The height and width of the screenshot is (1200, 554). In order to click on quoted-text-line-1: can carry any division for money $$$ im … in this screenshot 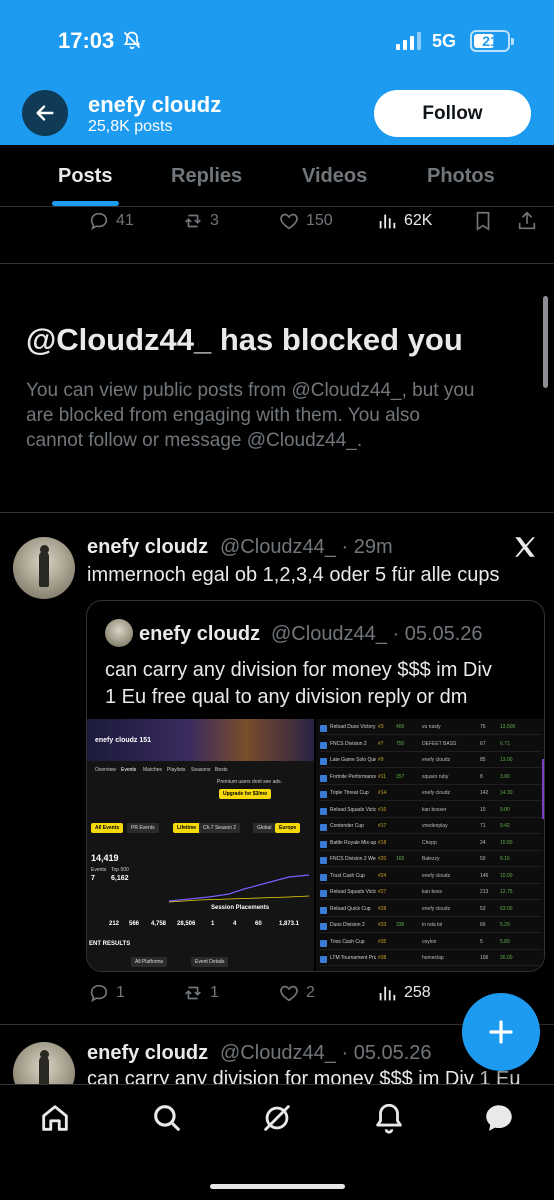, I will do `click(298, 670)`.